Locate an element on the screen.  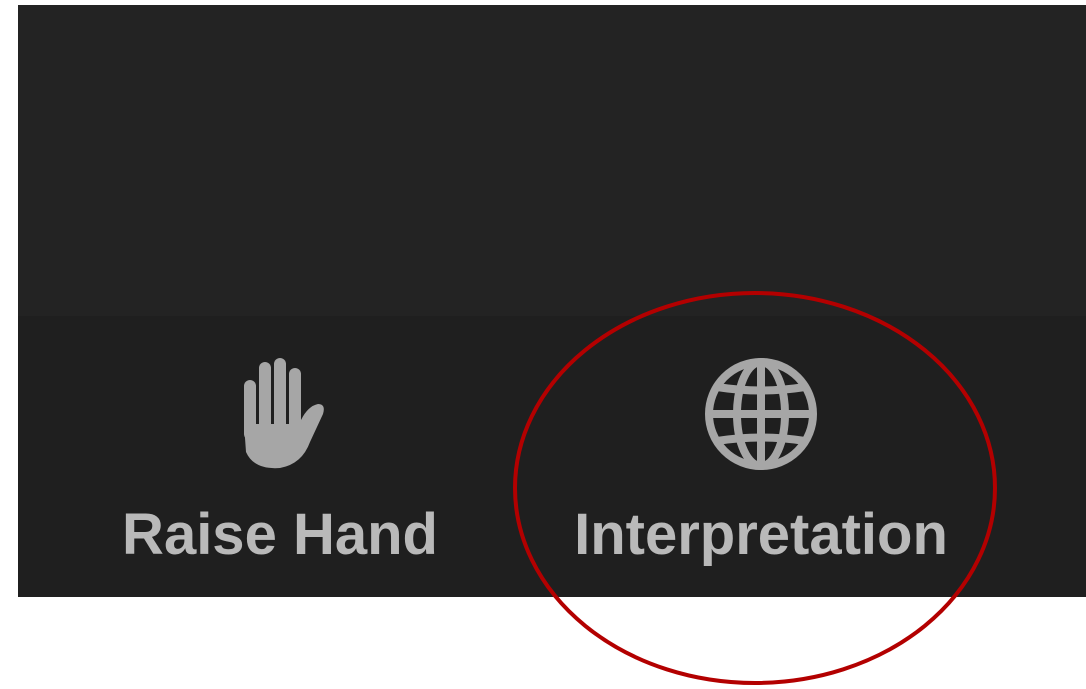
hand-icon is located at coordinates (280, 416).